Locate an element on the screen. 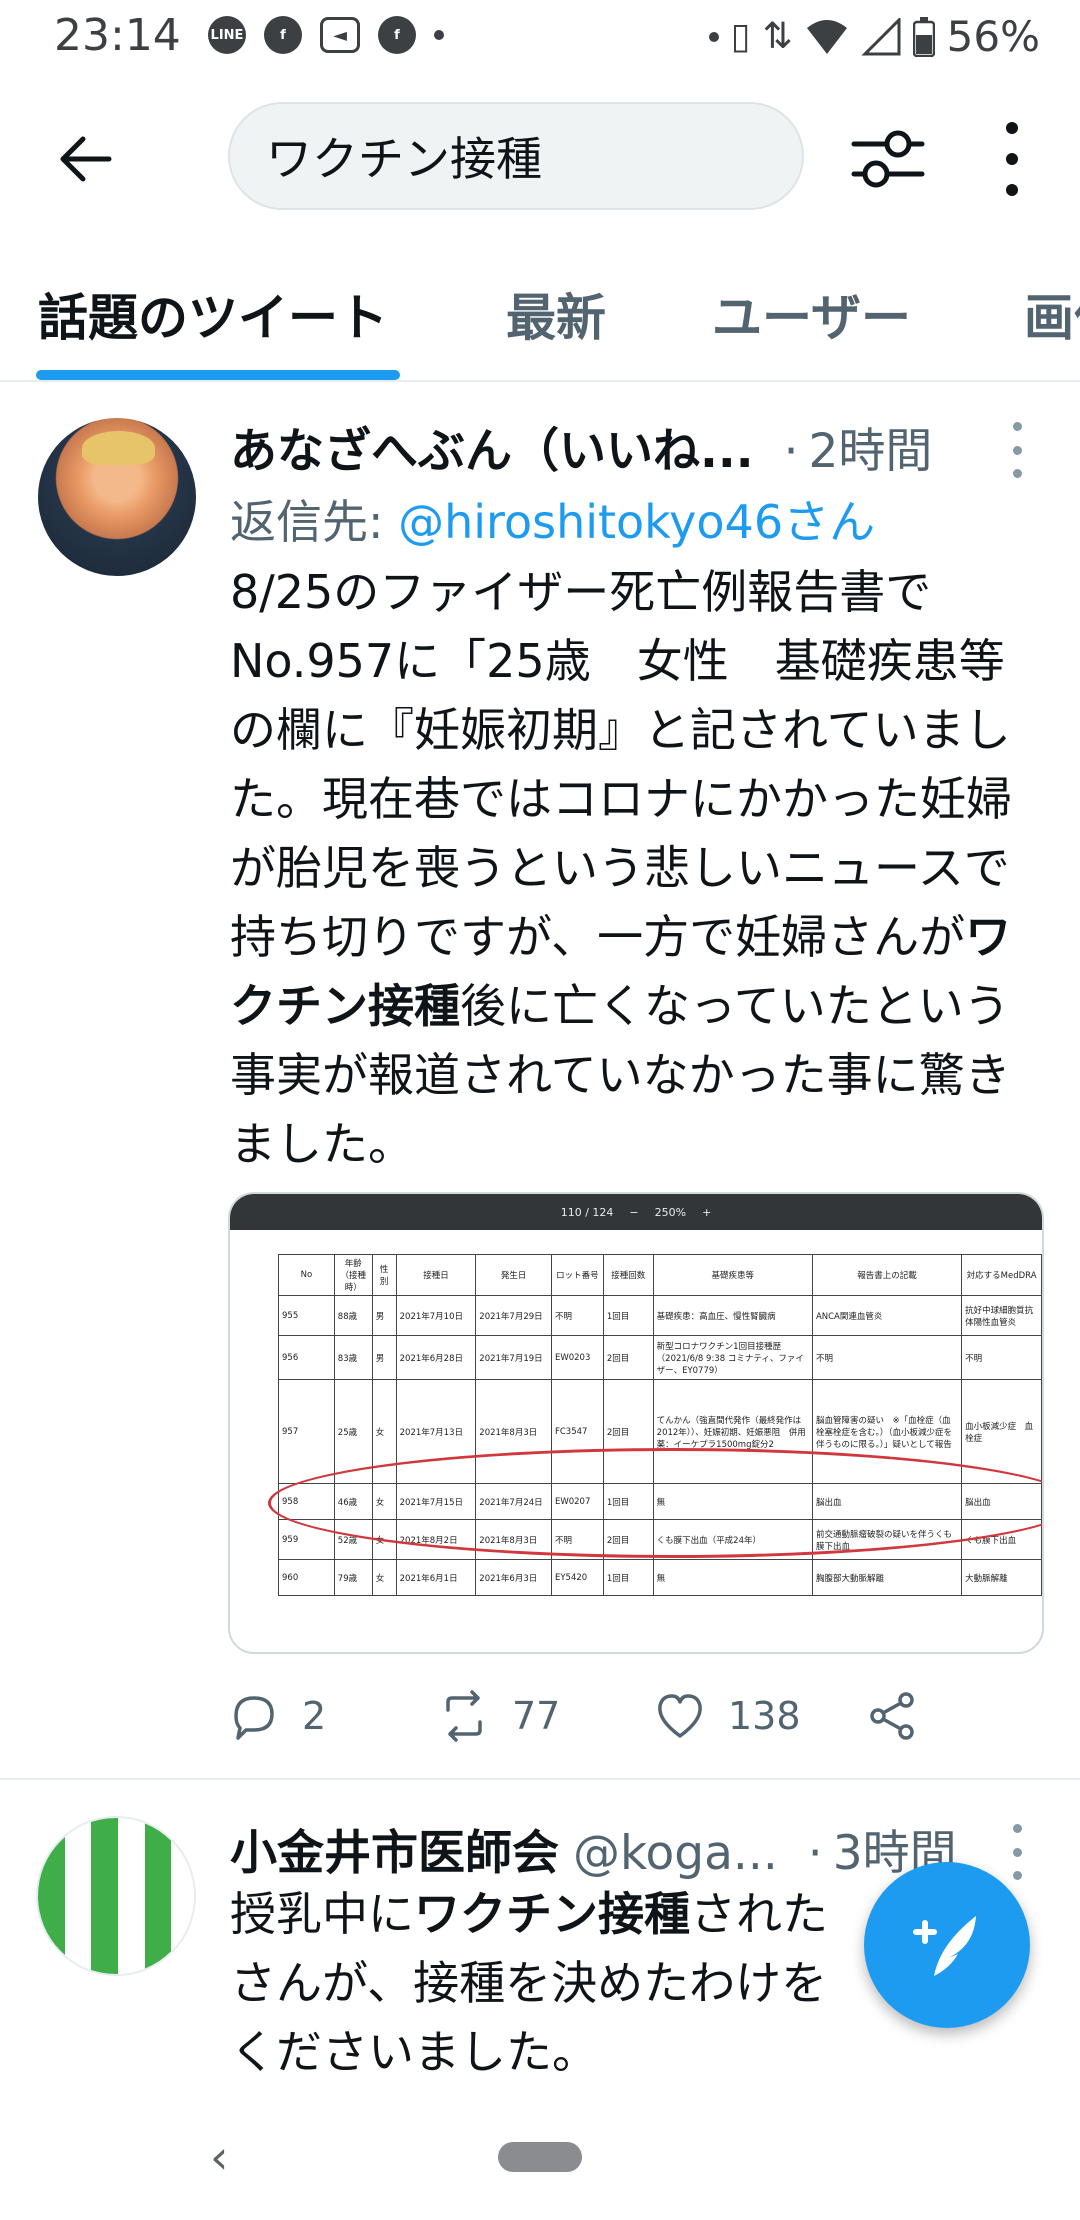 This screenshot has height=2220, width=1080. avatar-checker-logo is located at coordinates (116, 1896).